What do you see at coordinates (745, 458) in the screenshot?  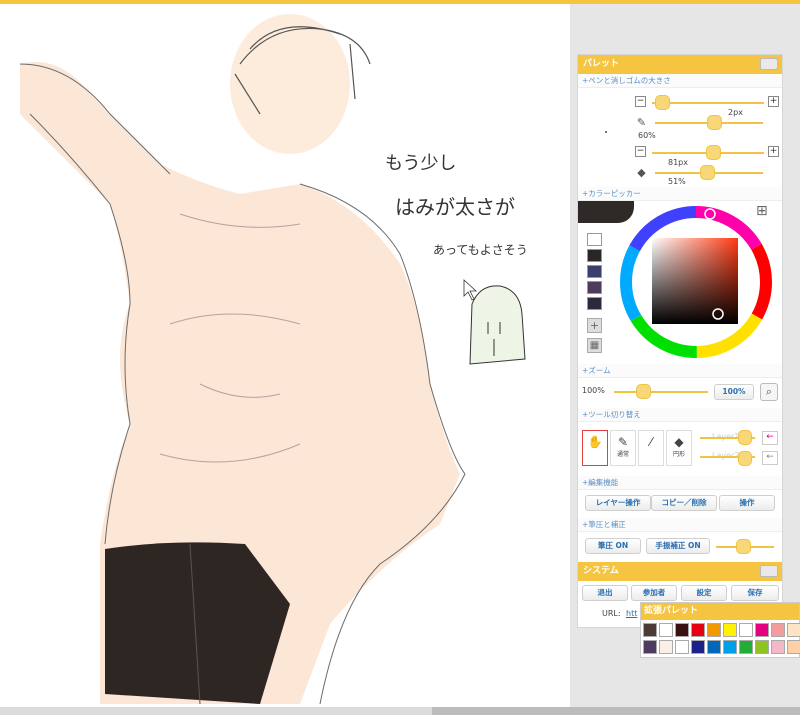 I see `layer2-slider-knob` at bounding box center [745, 458].